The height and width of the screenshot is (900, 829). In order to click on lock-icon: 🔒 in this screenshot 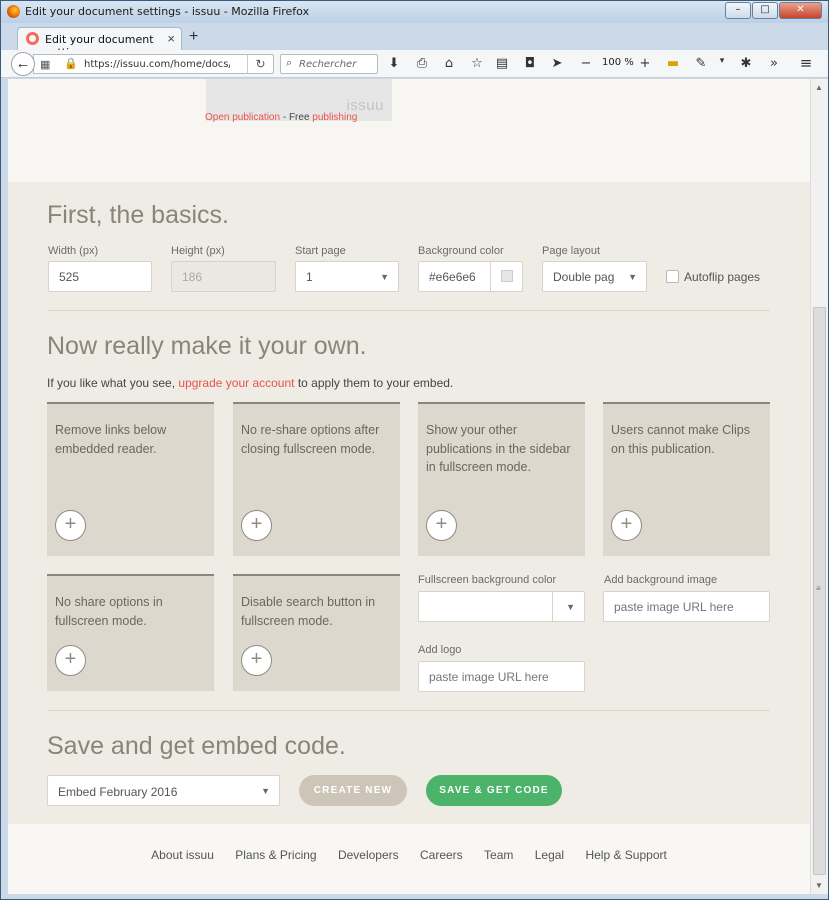, I will do `click(71, 63)`.